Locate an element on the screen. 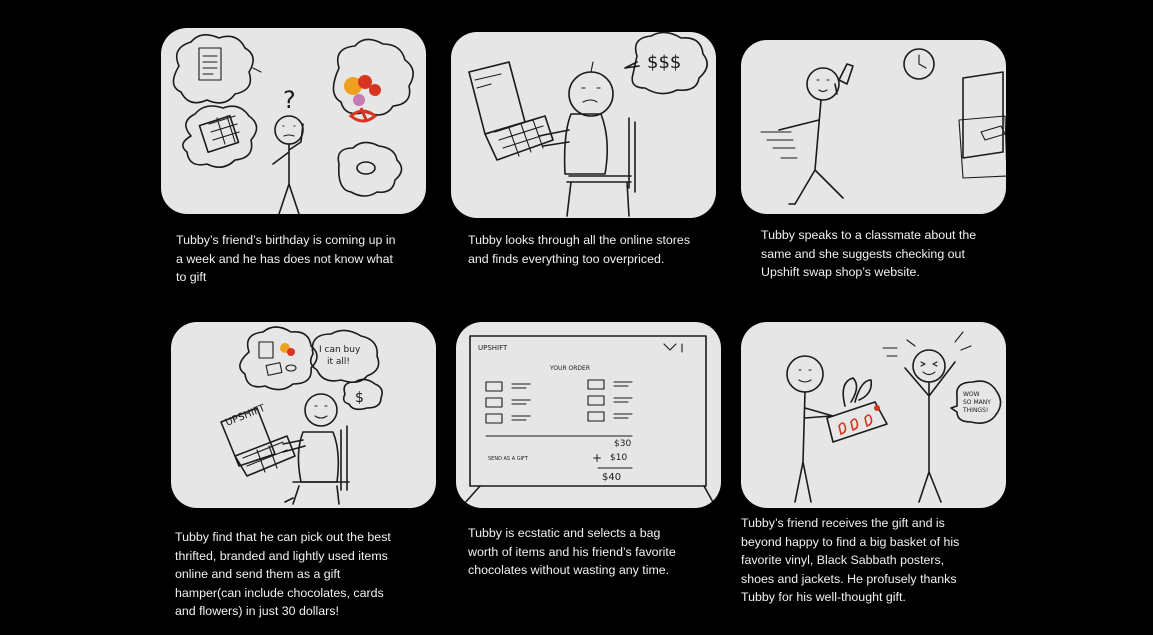 This screenshot has height=635, width=1153. speech-i-can-buy-it-all: I can buy it all! is located at coordinates (341, 356).